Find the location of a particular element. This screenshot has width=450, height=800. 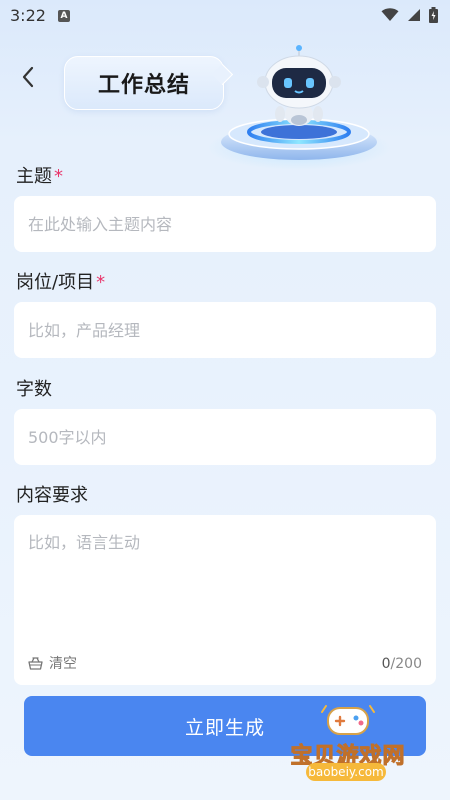

topic-input is located at coordinates (225, 224).